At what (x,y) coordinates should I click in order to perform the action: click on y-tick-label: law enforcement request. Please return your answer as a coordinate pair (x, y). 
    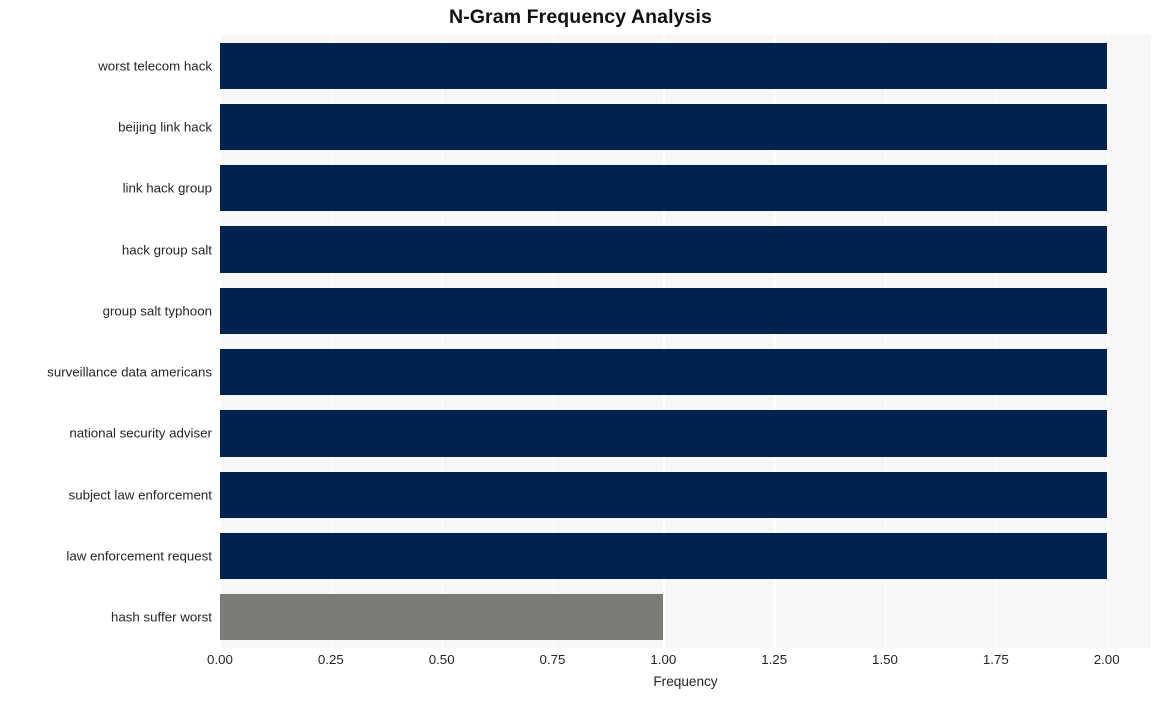
    Looking at the image, I should click on (139, 556).